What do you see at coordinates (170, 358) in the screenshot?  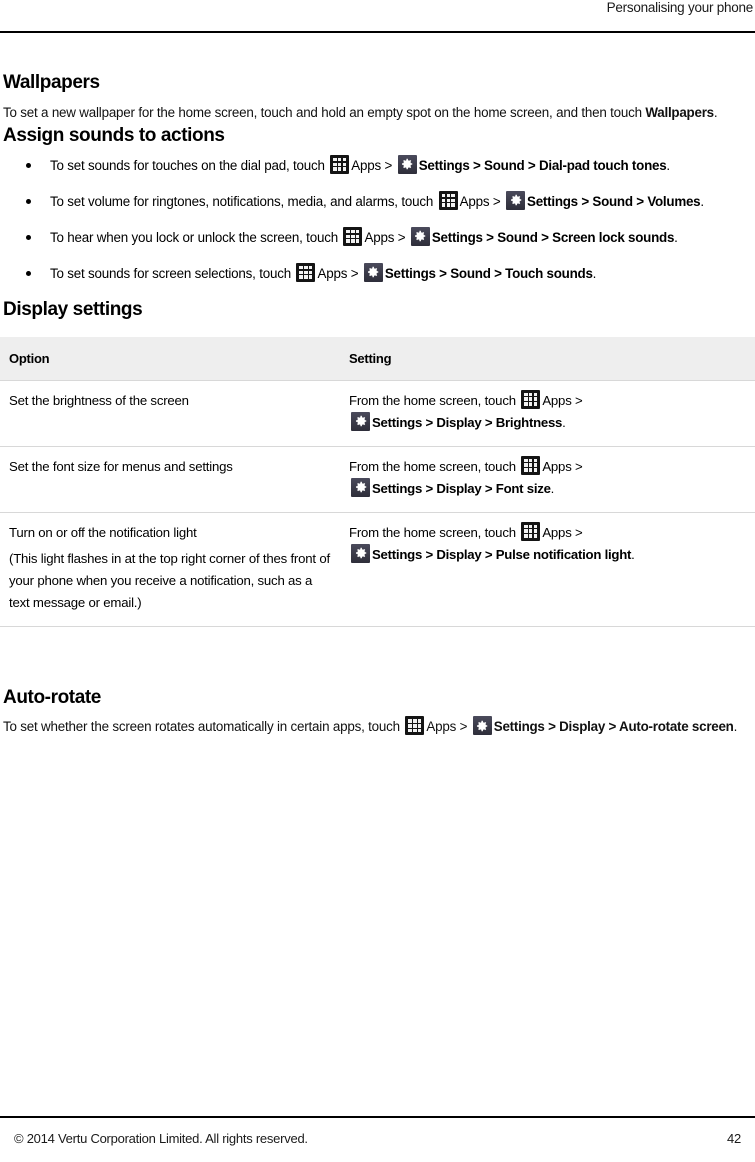 I see `column-header-option: Option` at bounding box center [170, 358].